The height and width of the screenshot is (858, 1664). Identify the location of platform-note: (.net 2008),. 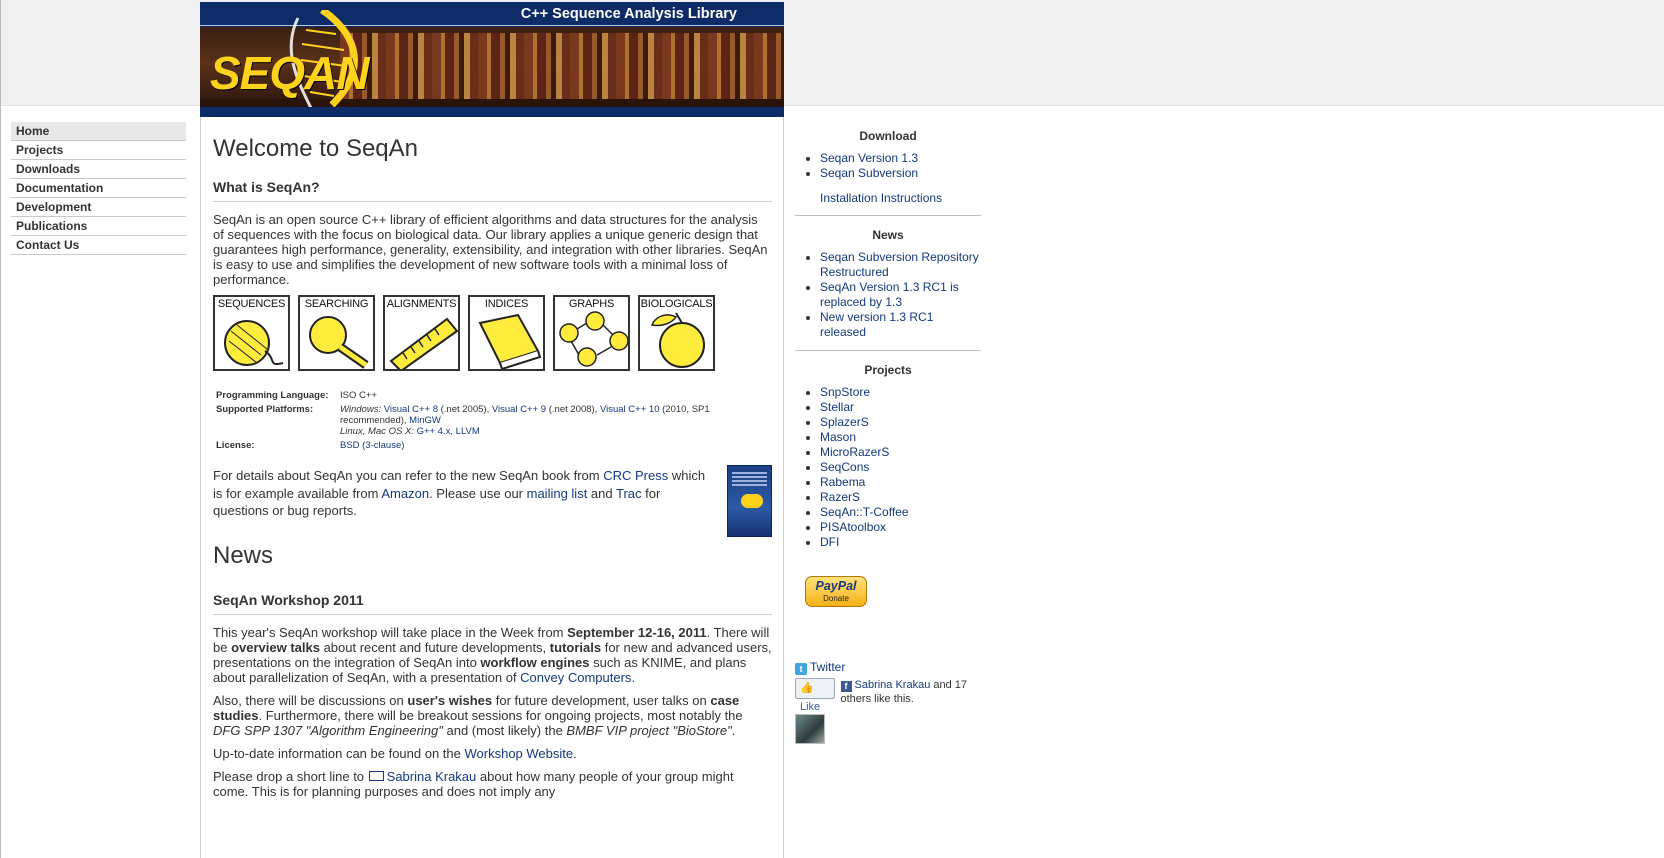
(573, 409).